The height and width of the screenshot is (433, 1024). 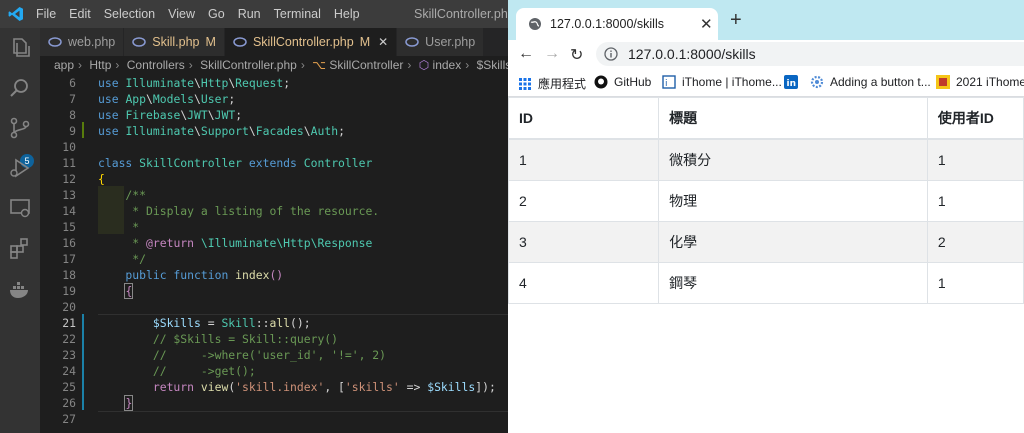 I want to click on code-line: 9 use Illuminate\Support\Facades\Auth;, so click(x=274, y=131).